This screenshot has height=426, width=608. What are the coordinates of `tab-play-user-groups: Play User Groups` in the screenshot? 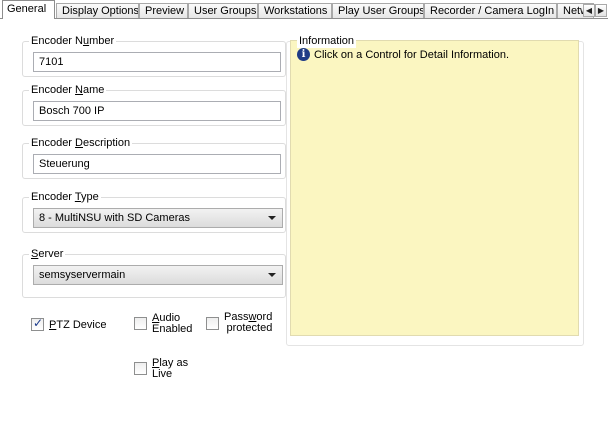 It's located at (378, 10).